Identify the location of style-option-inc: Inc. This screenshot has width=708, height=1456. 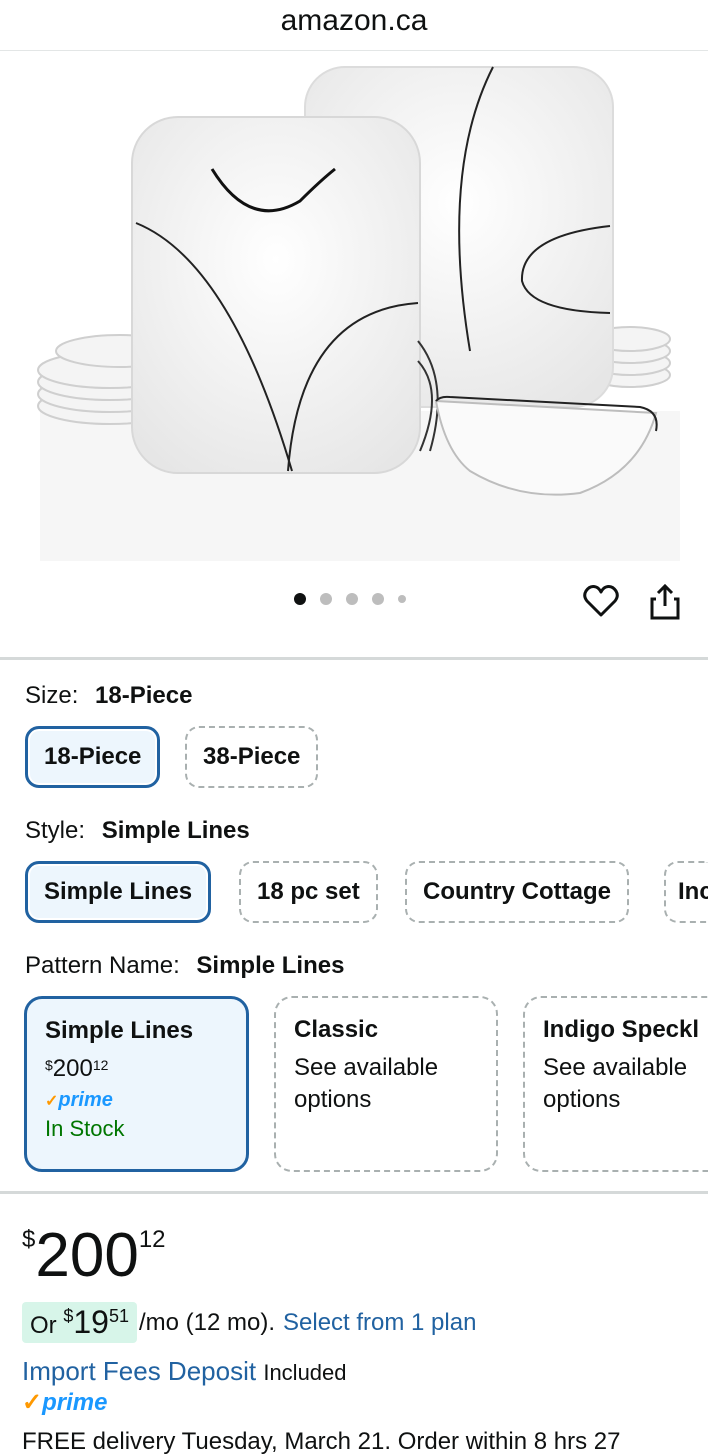
(686, 892).